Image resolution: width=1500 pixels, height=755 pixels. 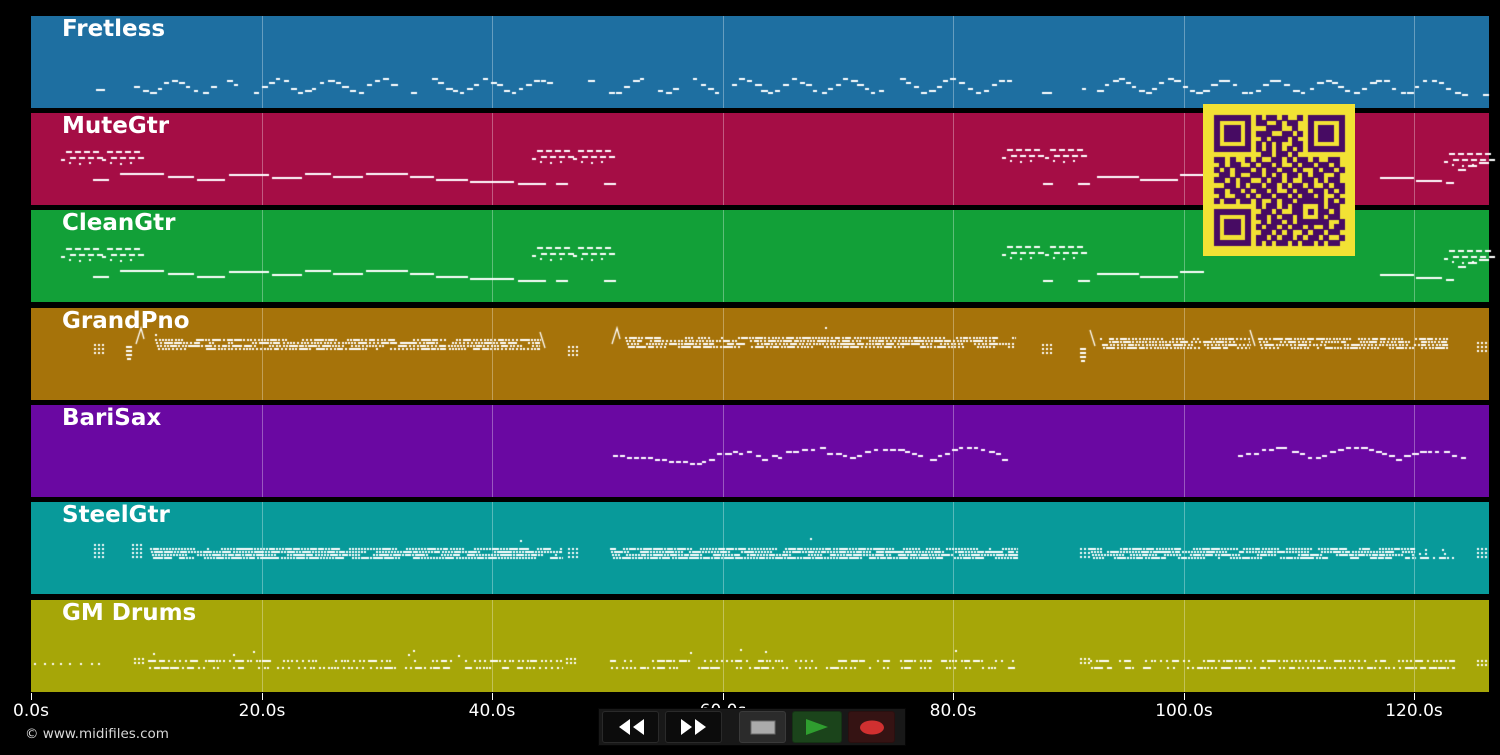 What do you see at coordinates (116, 515) in the screenshot?
I see `track-label: SteelGtr` at bounding box center [116, 515].